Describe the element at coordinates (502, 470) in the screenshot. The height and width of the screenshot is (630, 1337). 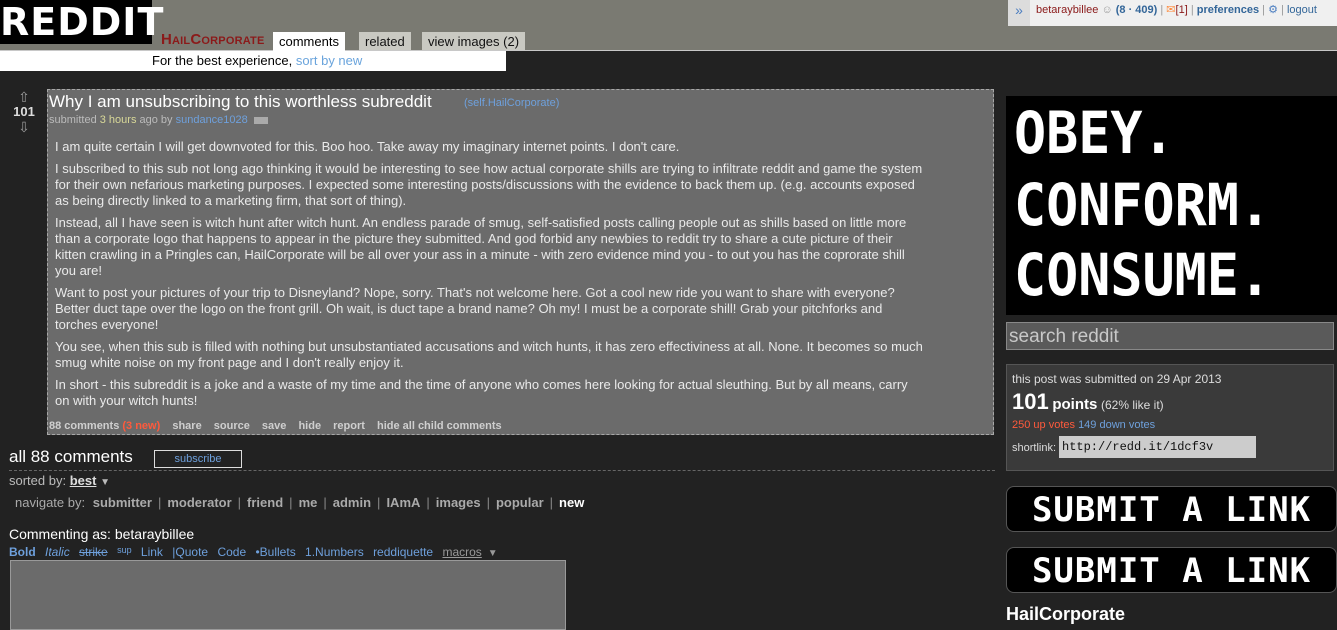
I see `comments-divider` at that location.